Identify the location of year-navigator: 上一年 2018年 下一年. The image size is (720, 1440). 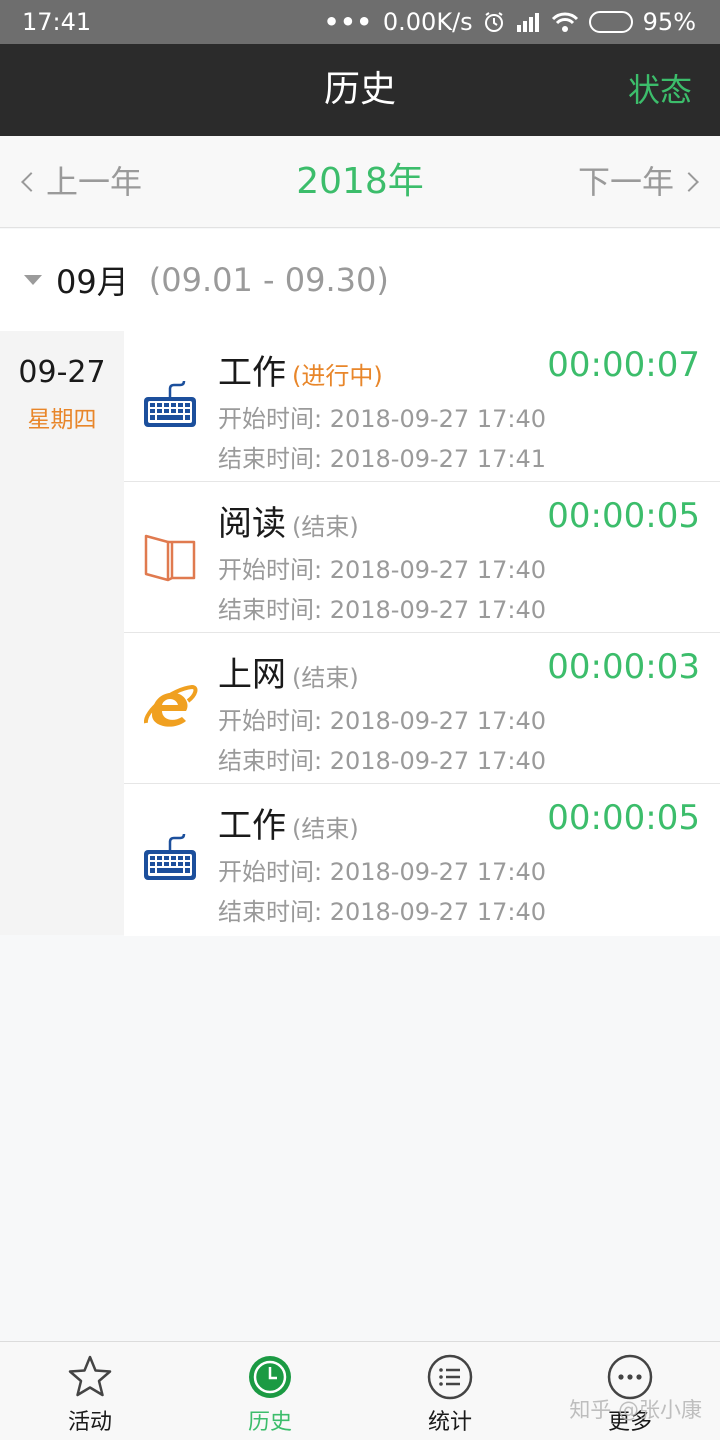
(360, 182).